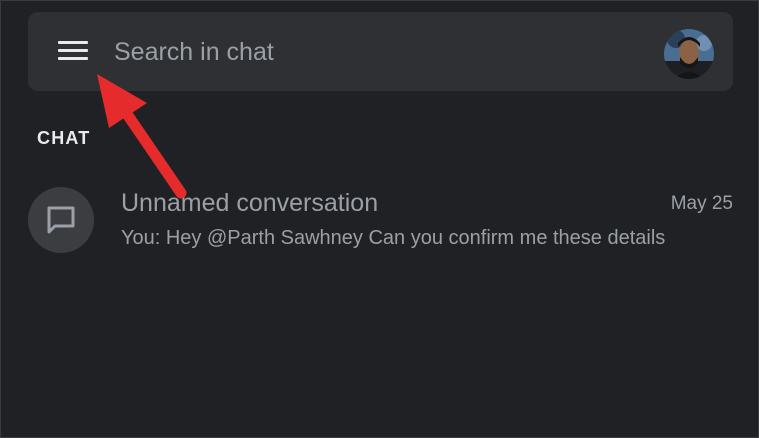  I want to click on user-avatar, so click(689, 54).